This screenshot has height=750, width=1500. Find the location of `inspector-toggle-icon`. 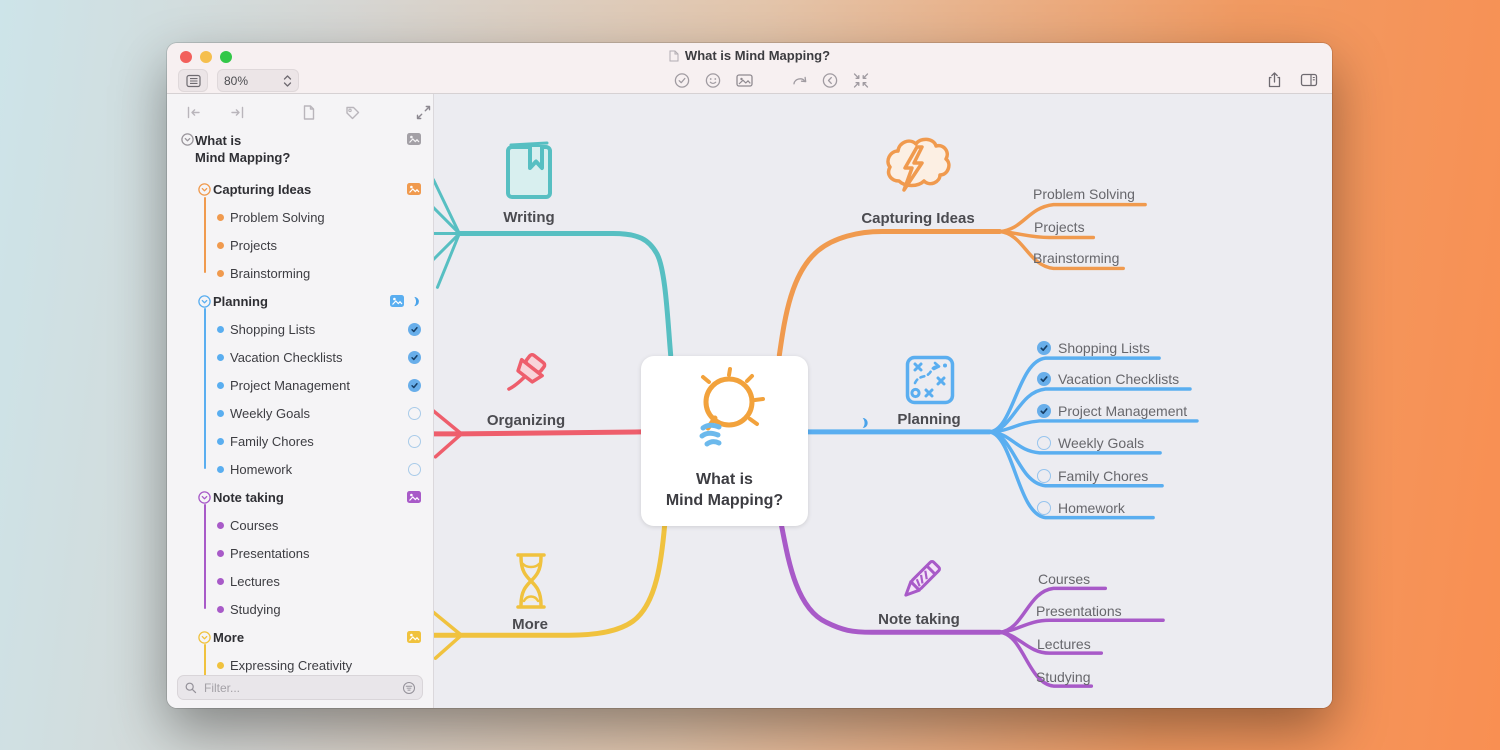

inspector-toggle-icon is located at coordinates (1309, 80).